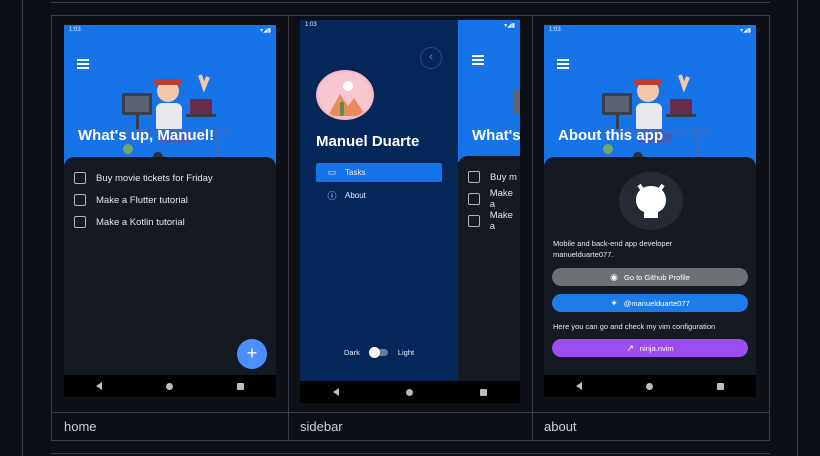 Image resolution: width=820 pixels, height=456 pixels. What do you see at coordinates (496, 135) in the screenshot?
I see `peek-title: What's` at bounding box center [496, 135].